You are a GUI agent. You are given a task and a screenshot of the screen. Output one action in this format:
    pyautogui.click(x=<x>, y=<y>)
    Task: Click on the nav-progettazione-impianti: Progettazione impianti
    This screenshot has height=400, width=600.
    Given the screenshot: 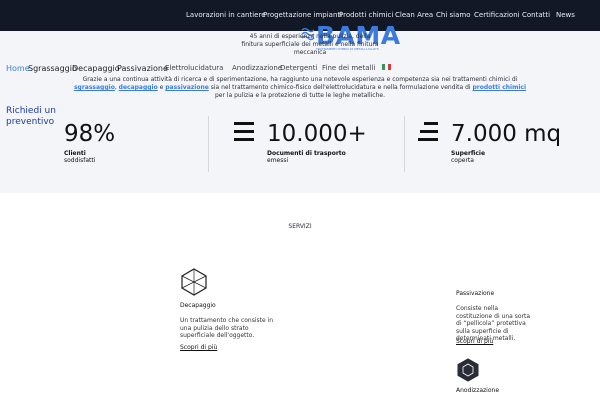 What is the action you would take?
    pyautogui.click(x=302, y=15)
    